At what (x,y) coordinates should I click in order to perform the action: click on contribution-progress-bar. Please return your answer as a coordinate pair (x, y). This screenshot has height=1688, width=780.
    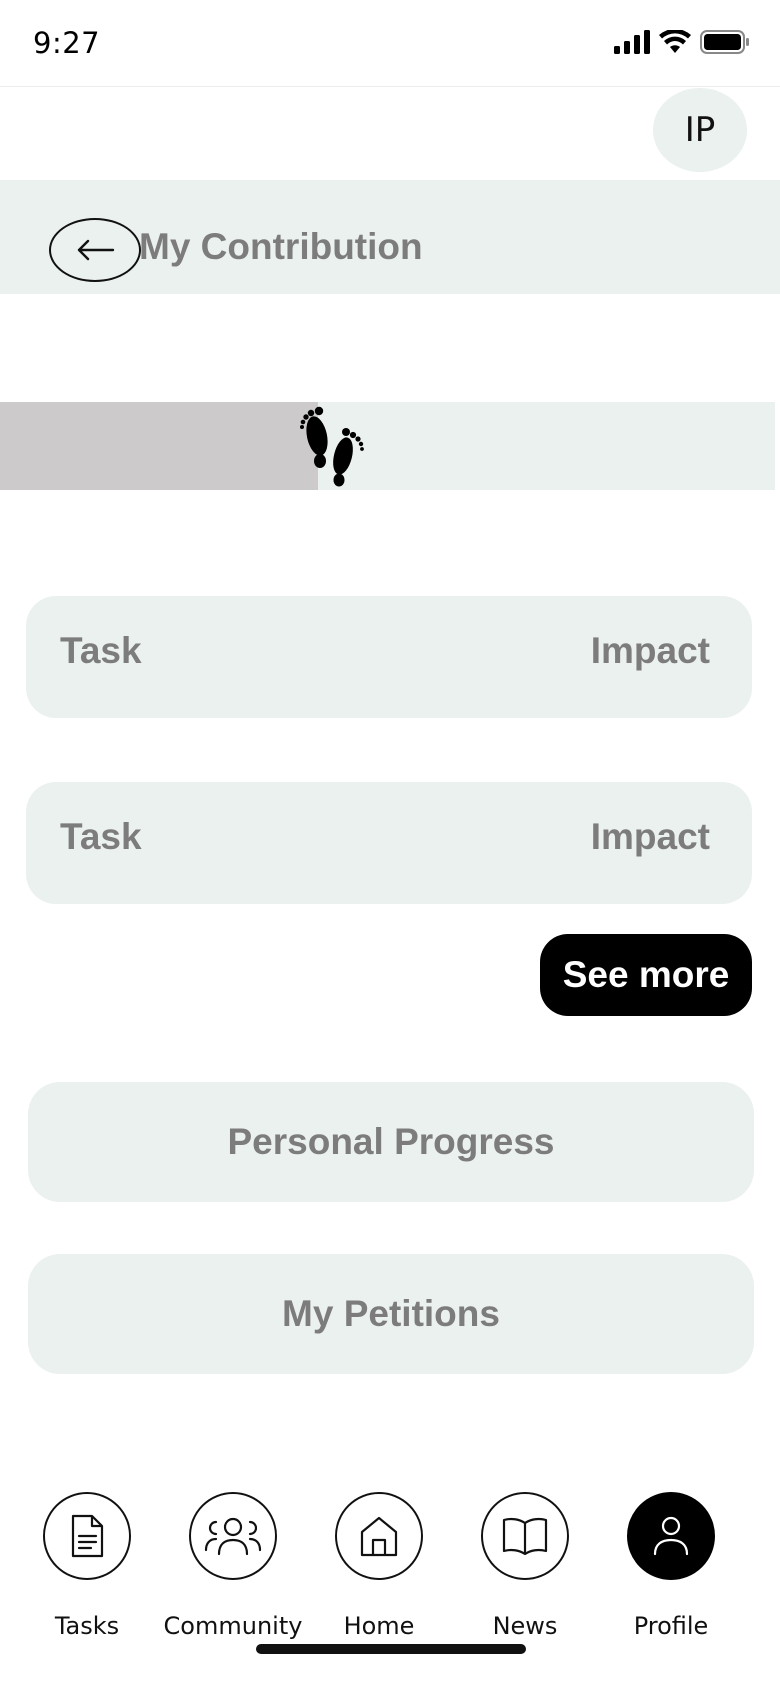
    Looking at the image, I should click on (387, 446).